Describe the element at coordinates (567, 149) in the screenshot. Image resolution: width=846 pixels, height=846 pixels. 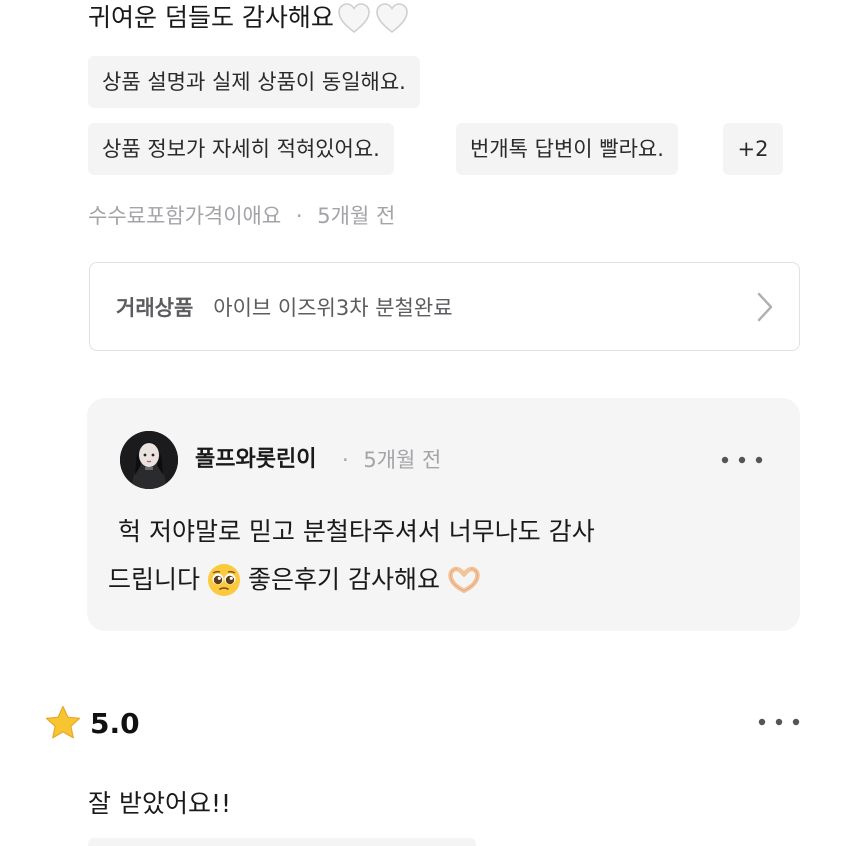
I see `review-tag: 번개톡 답변이 빨라요.` at that location.